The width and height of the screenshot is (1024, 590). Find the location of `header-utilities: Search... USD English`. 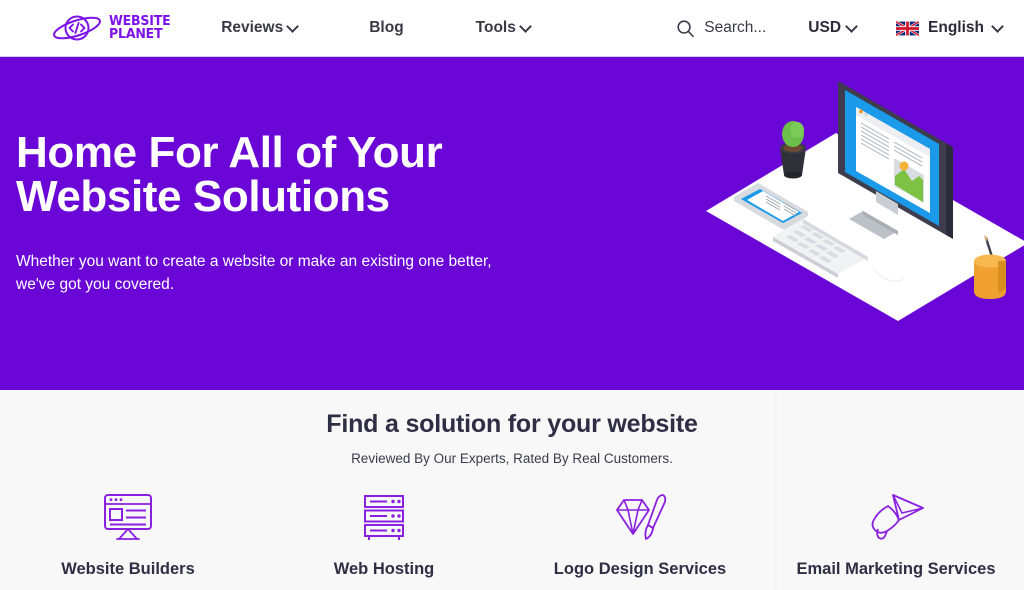

header-utilities: Search... USD English is located at coordinates (839, 28).